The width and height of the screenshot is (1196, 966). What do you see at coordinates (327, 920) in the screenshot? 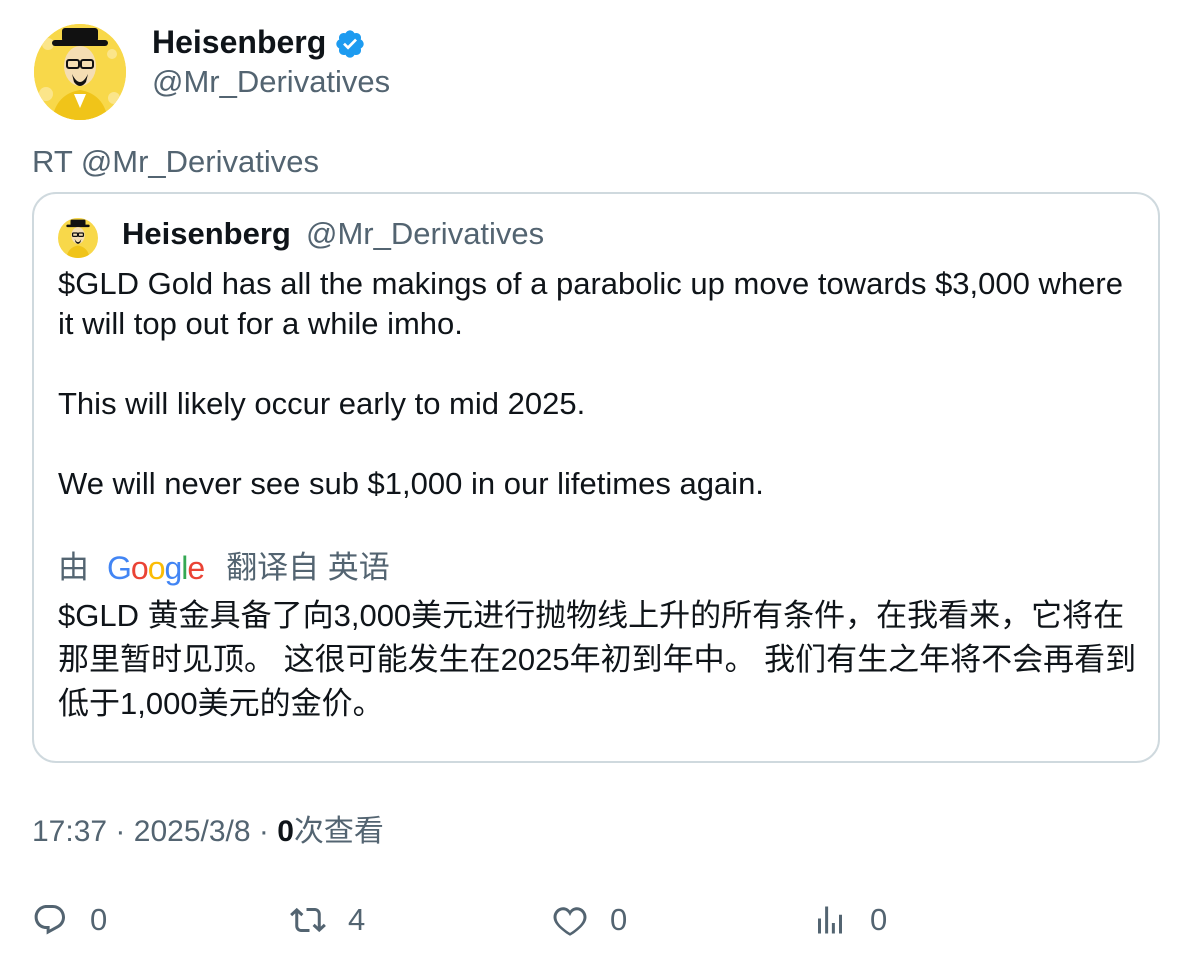
I see `retweet-button: 4` at bounding box center [327, 920].